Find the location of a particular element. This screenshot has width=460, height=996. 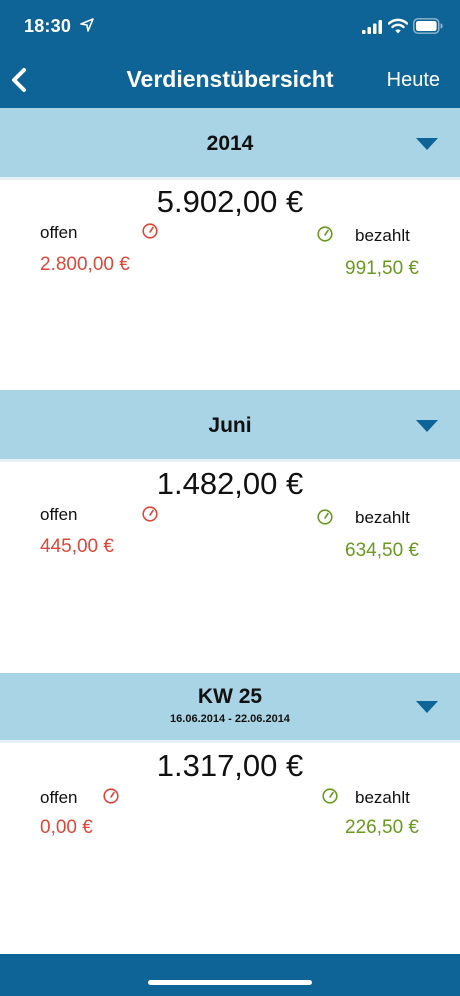

signal-icon is located at coordinates (372, 27).